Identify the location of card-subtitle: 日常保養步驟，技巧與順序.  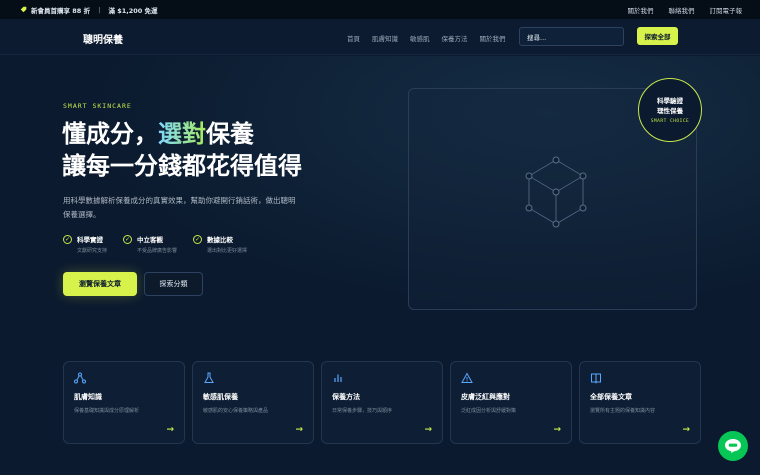
(362, 411).